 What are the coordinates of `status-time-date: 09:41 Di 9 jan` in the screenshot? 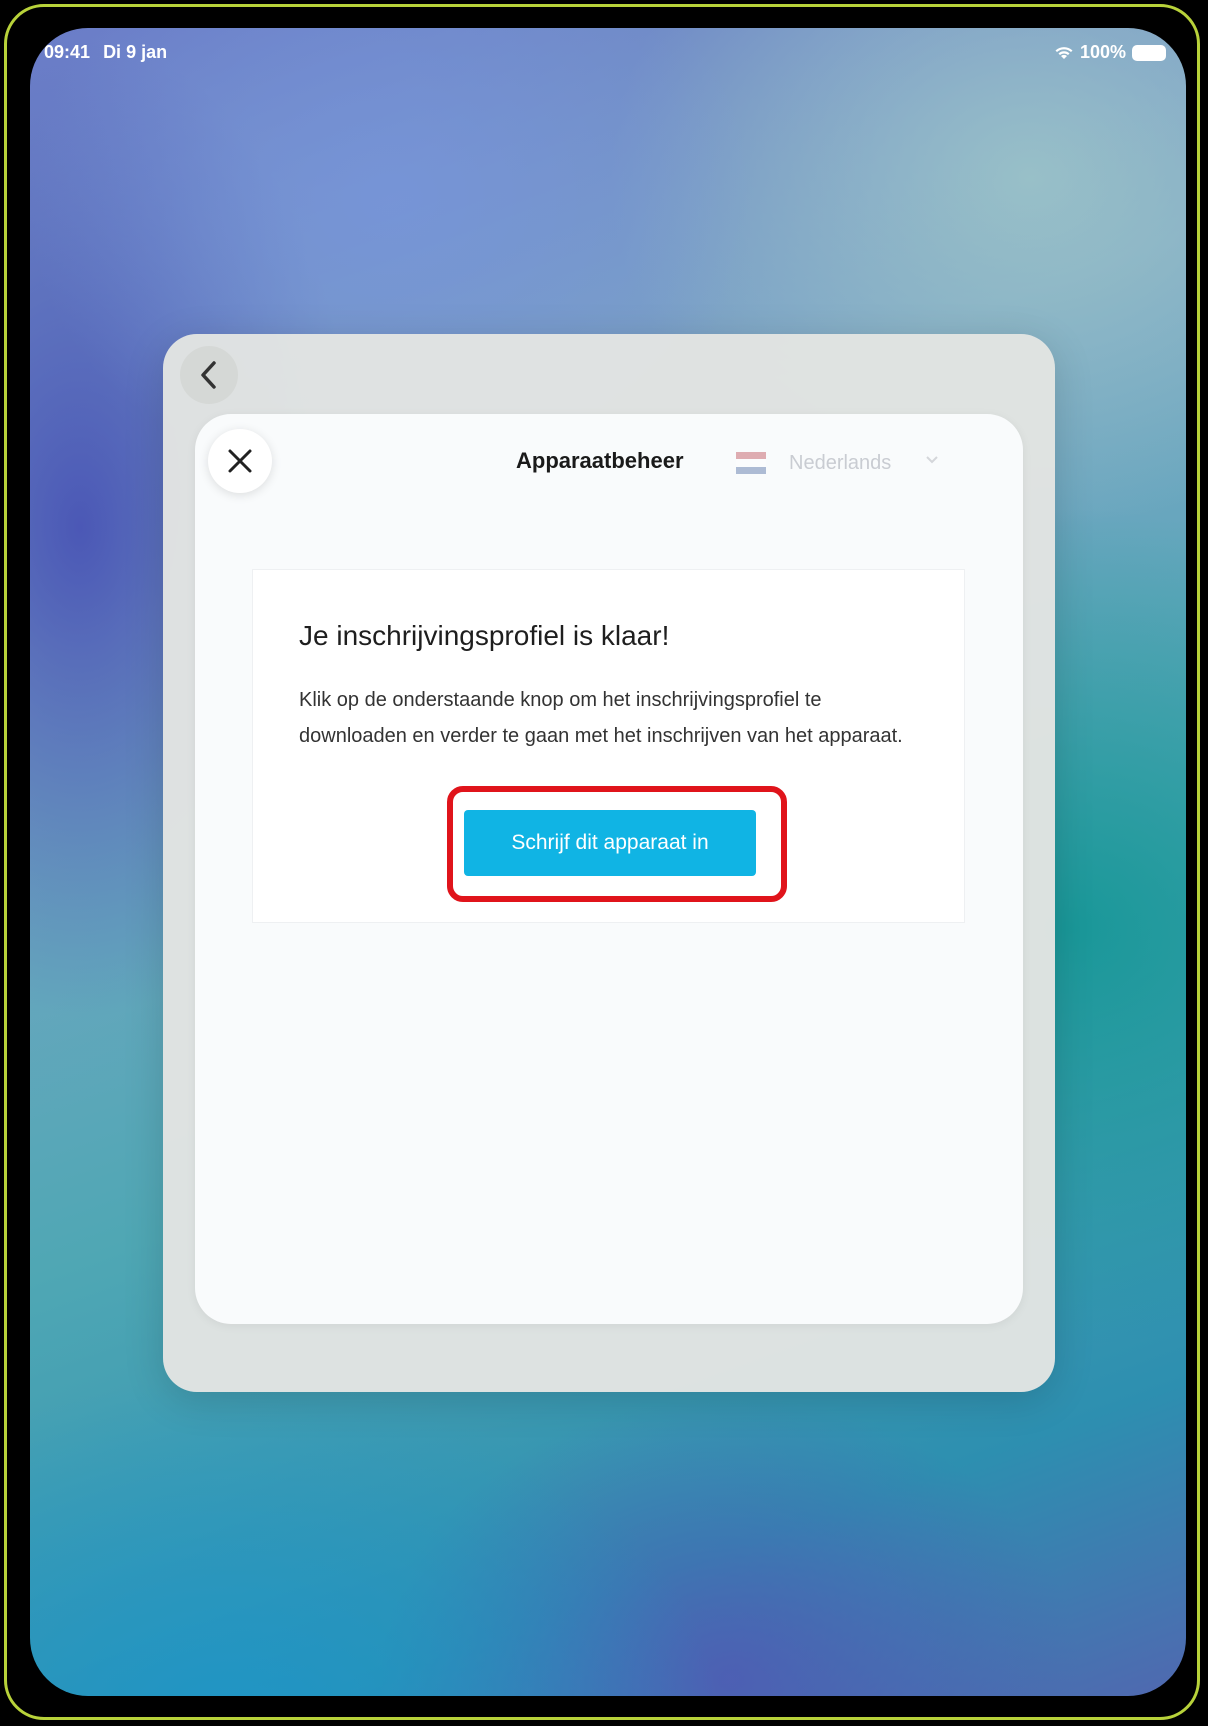 It's located at (105, 52).